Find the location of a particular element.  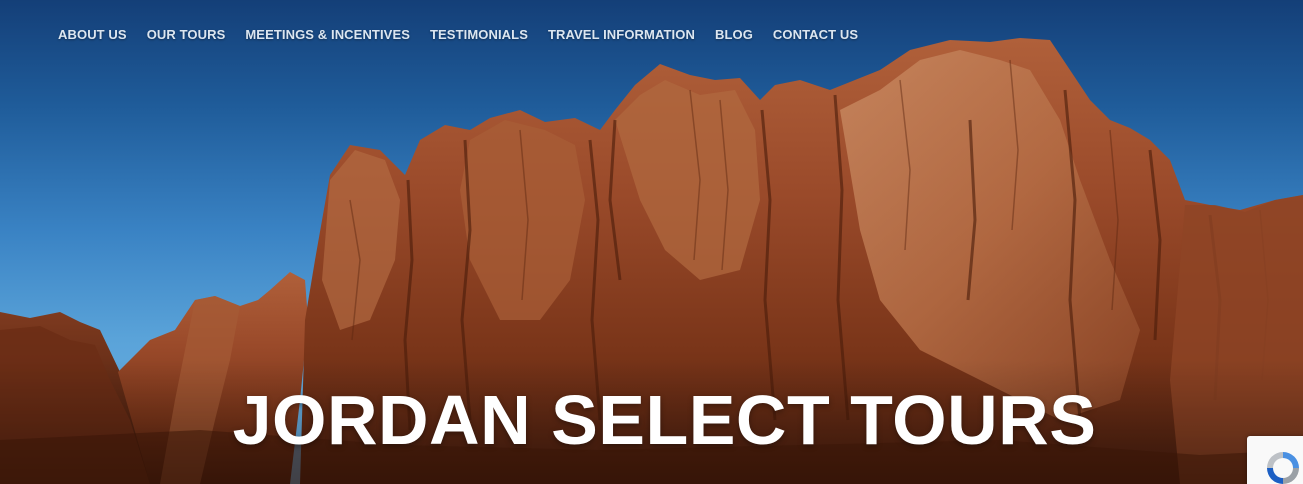

nav-link-about-us: ABOUT US is located at coordinates (92, 34).